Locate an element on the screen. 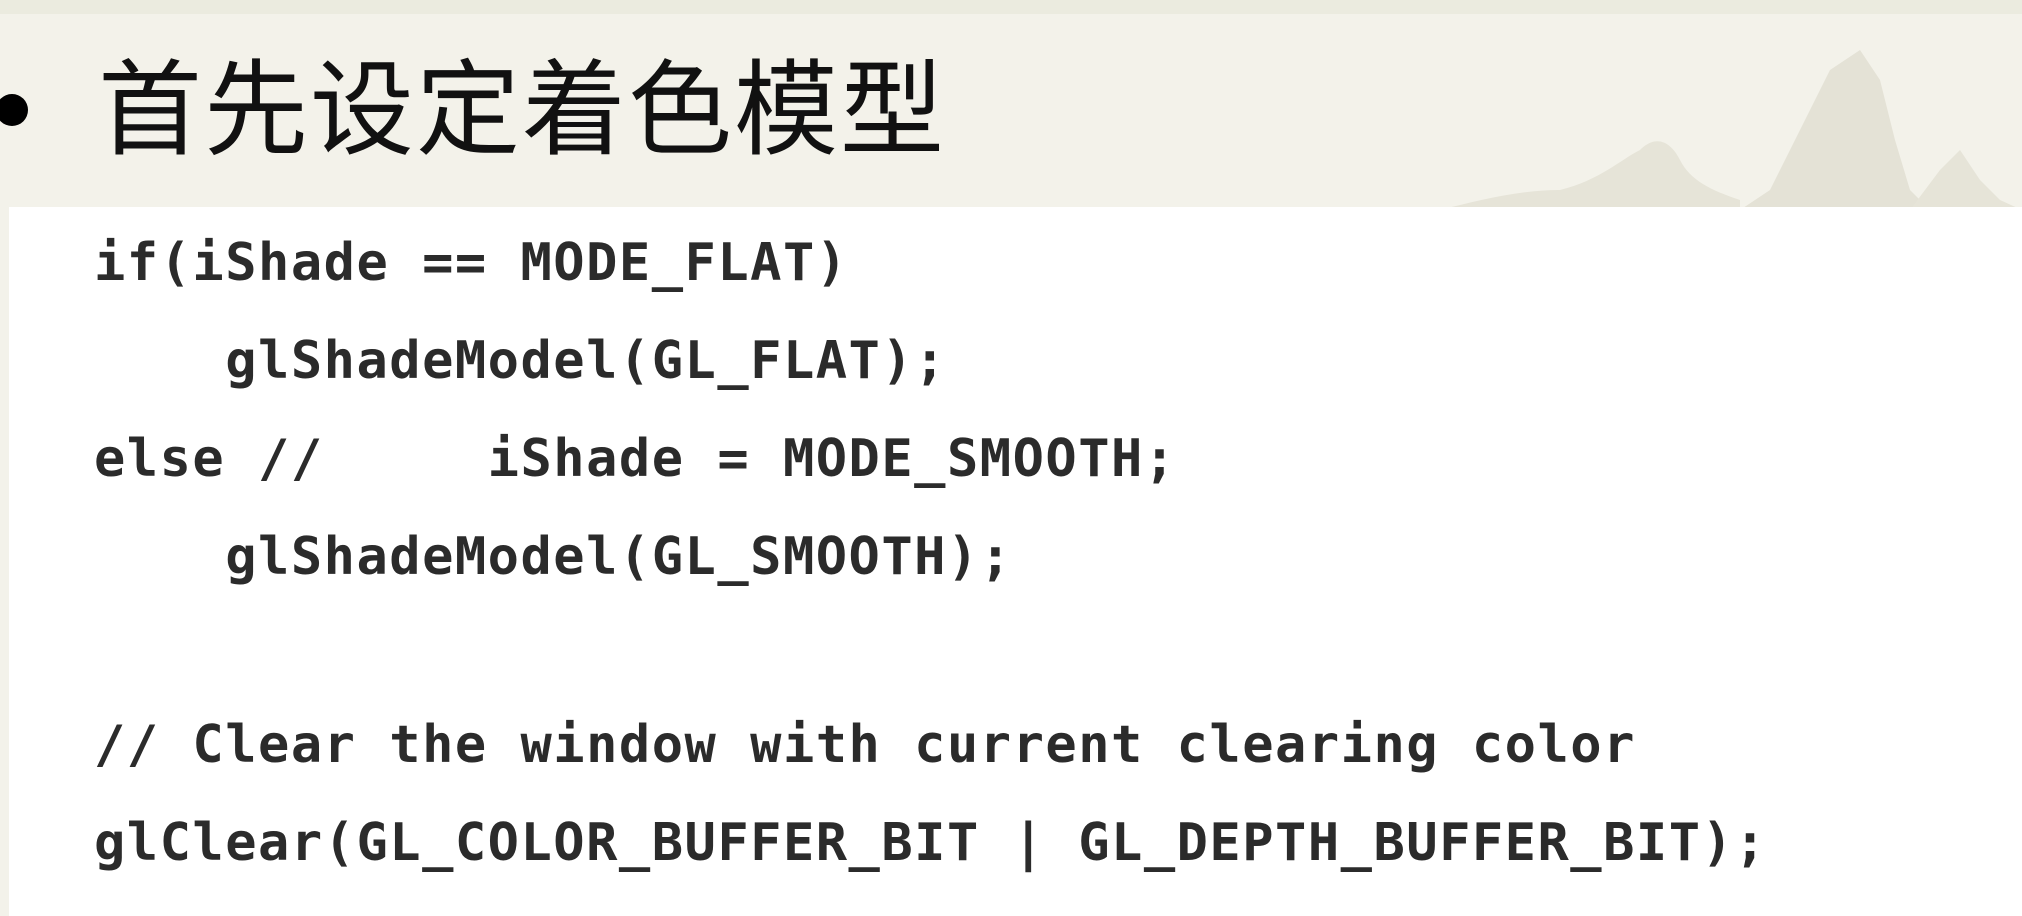 The width and height of the screenshot is (2022, 916). slide-heading: 首先设定着色模型 is located at coordinates (473, 110).